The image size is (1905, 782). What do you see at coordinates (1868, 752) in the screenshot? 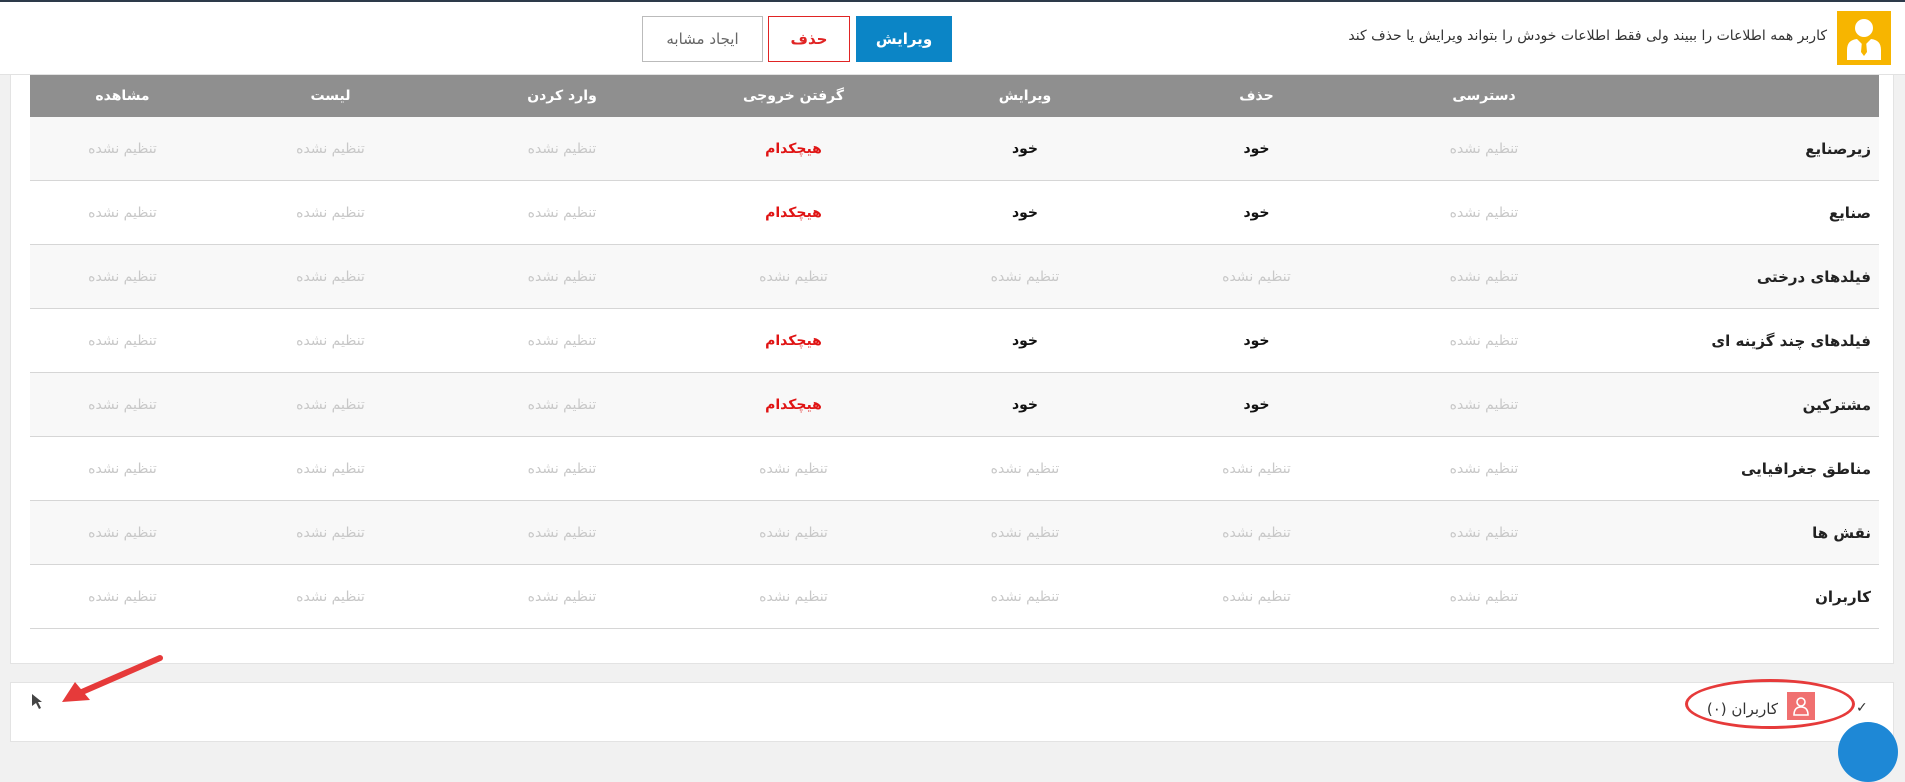
I see `floating-action-button` at bounding box center [1868, 752].